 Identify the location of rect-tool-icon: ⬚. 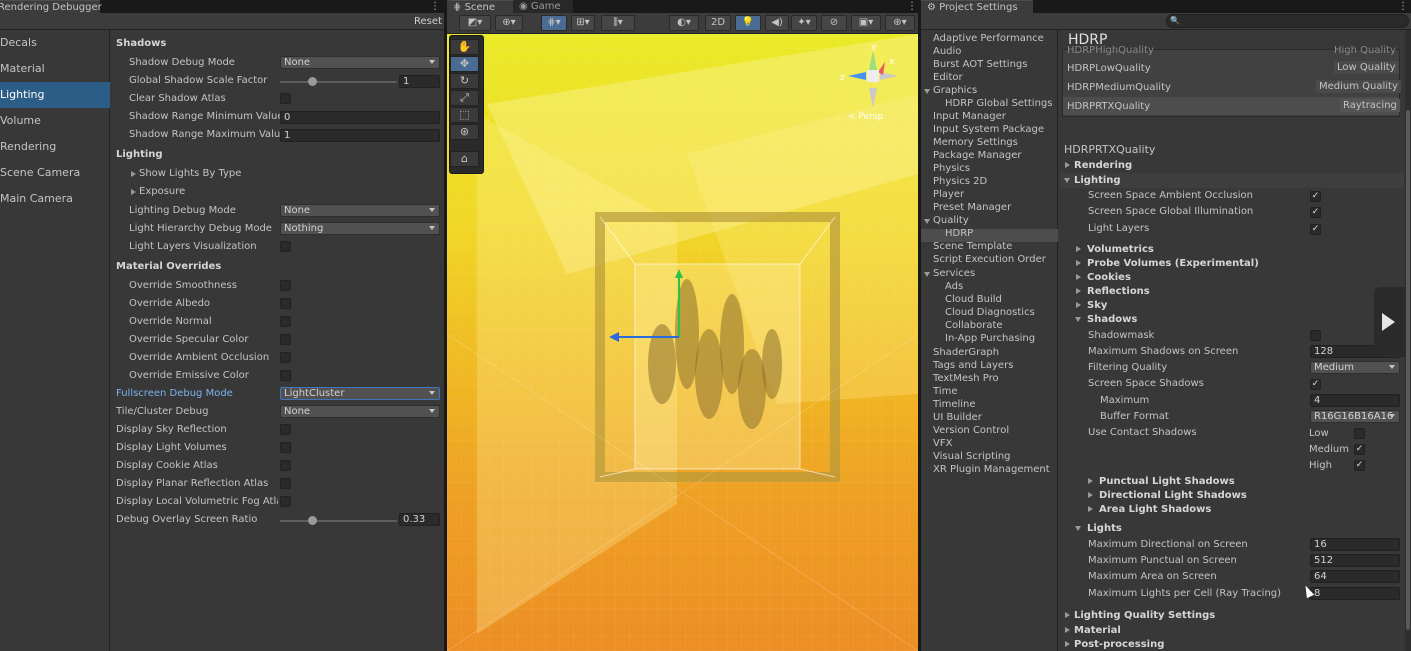
(464, 115).